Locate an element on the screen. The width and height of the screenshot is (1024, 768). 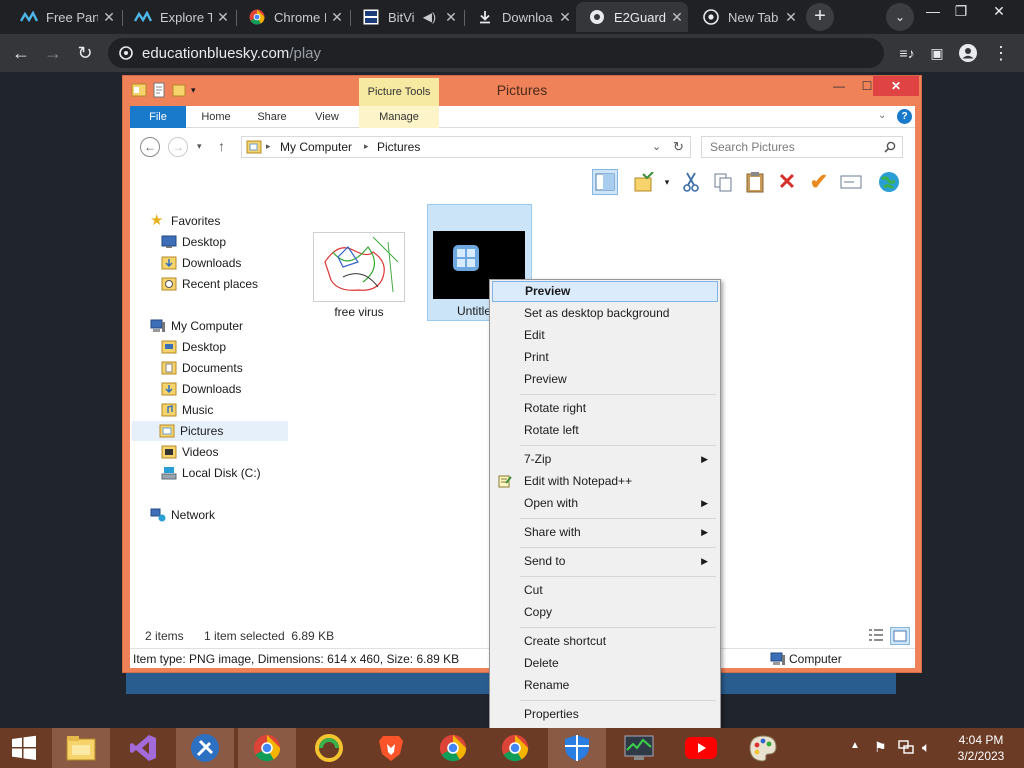
delete-icon: ✕ is located at coordinates (787, 182).